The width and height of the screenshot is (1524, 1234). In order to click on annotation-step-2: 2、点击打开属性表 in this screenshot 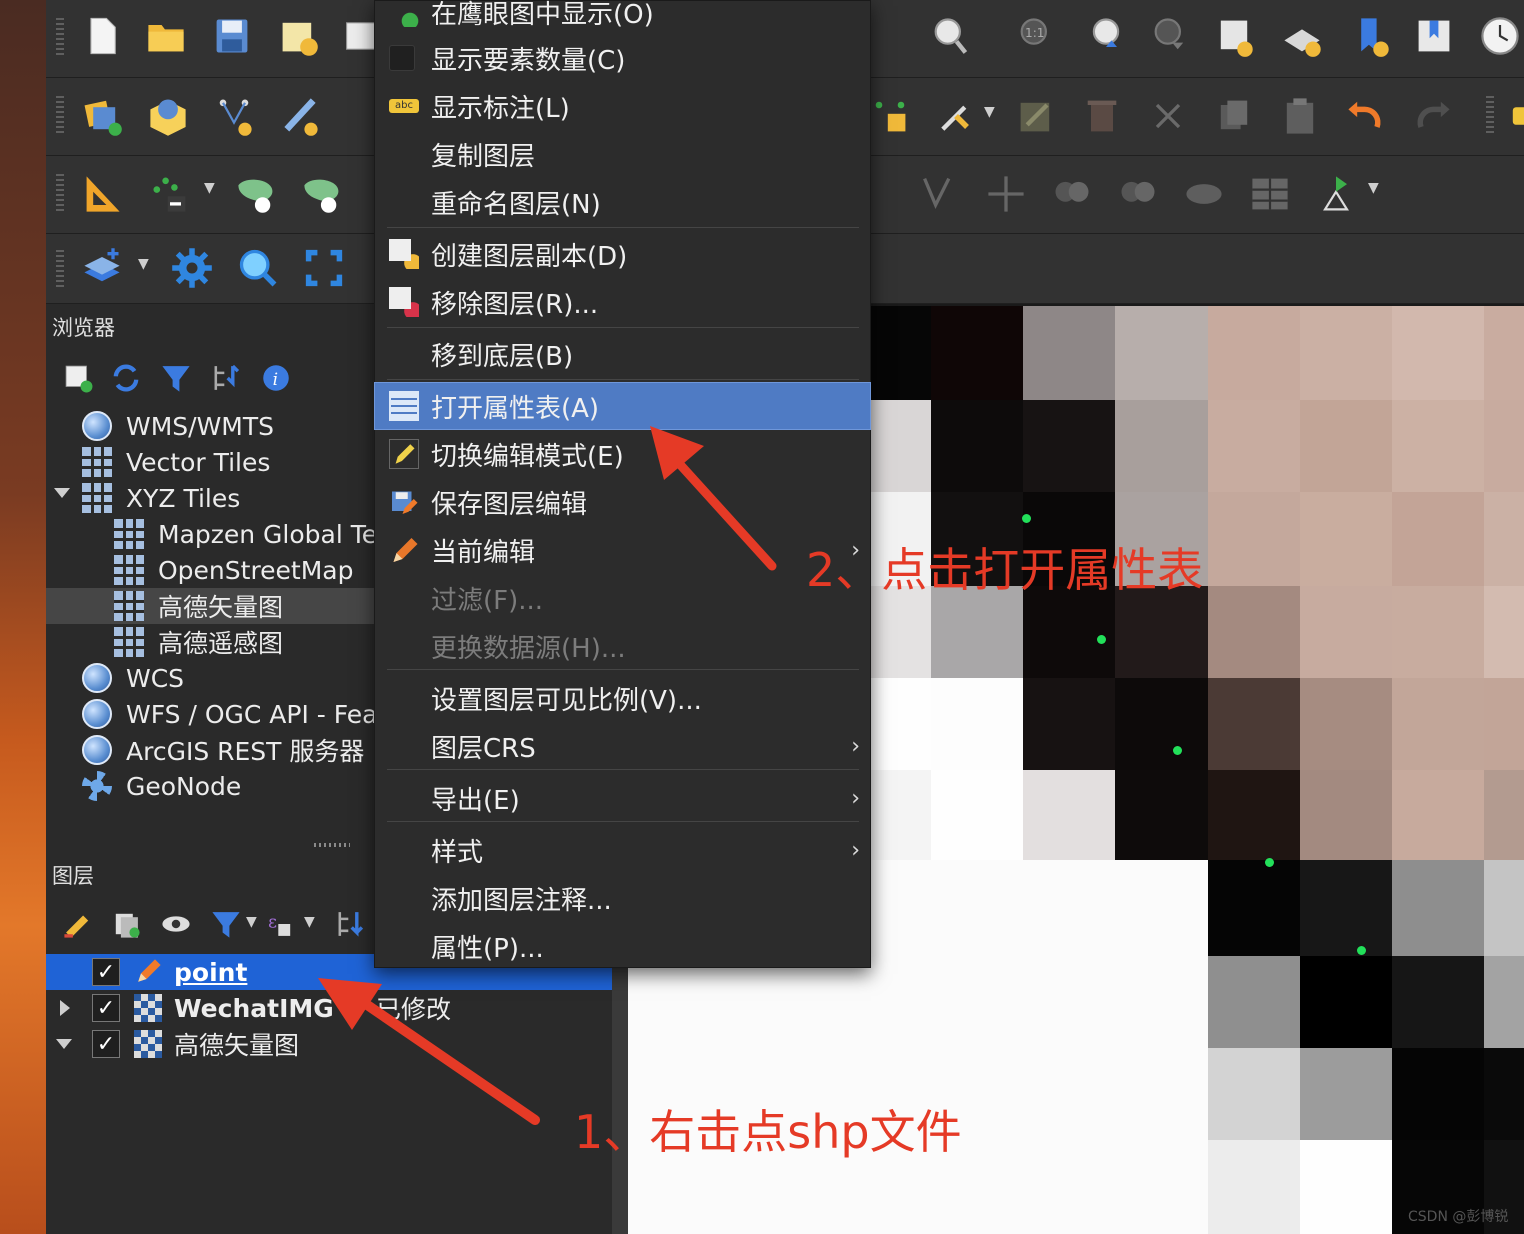, I will do `click(1005, 570)`.